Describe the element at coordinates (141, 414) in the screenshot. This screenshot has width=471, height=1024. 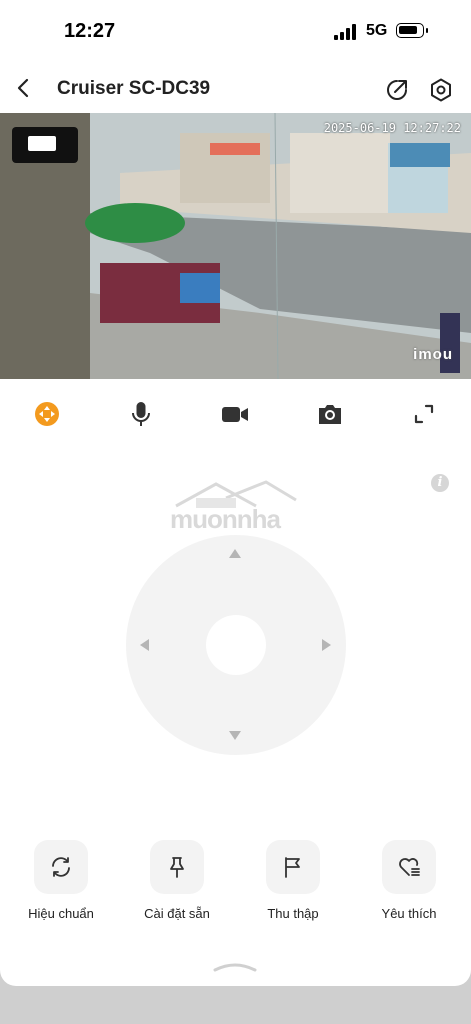
I see `microphone-icon` at that location.